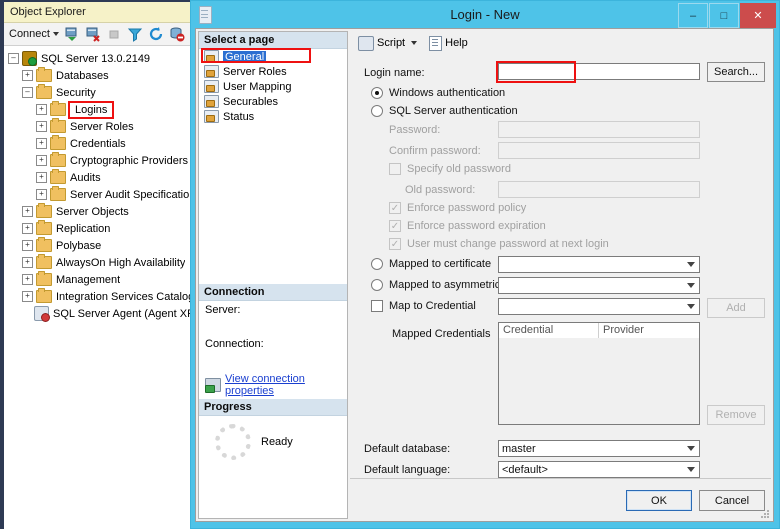  Describe the element at coordinates (450, 169) in the screenshot. I see `specify-old-password-checkbox: Specify old password` at that location.